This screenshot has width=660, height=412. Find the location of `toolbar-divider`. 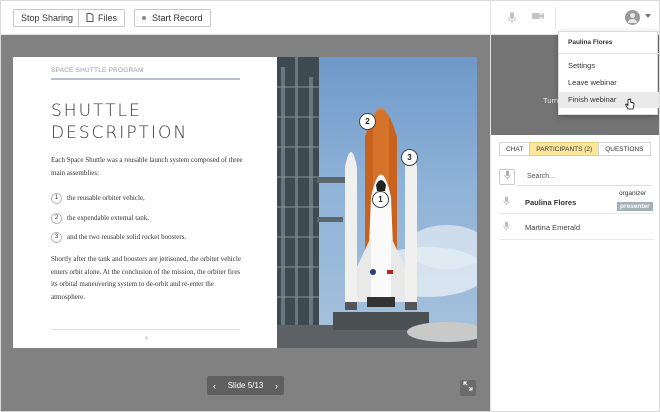

toolbar-divider is located at coordinates (555, 18).